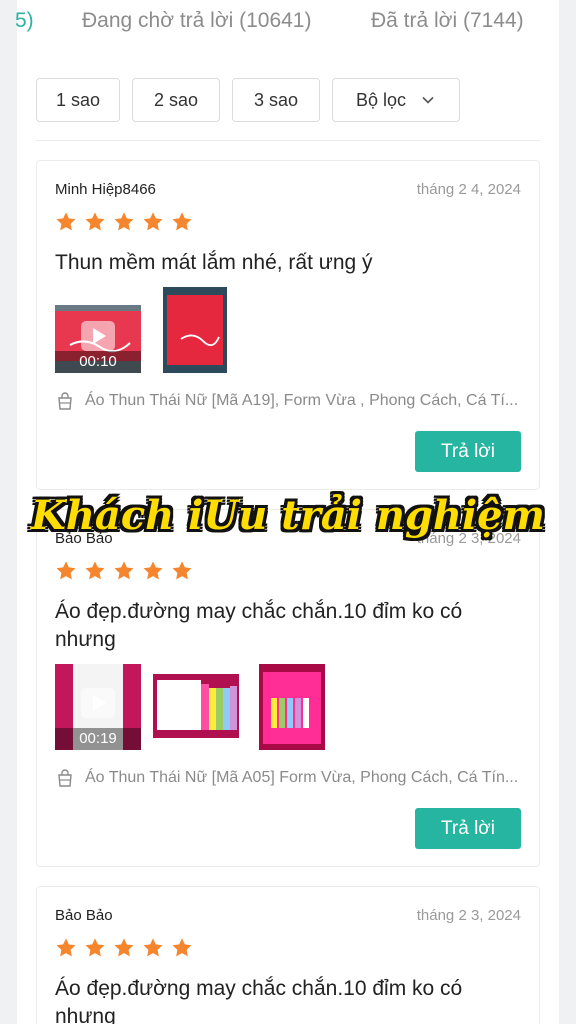 The width and height of the screenshot is (576, 1024). What do you see at coordinates (288, 515) in the screenshot?
I see `video-caption-overlay: Khách iUu trải nghiệm` at bounding box center [288, 515].